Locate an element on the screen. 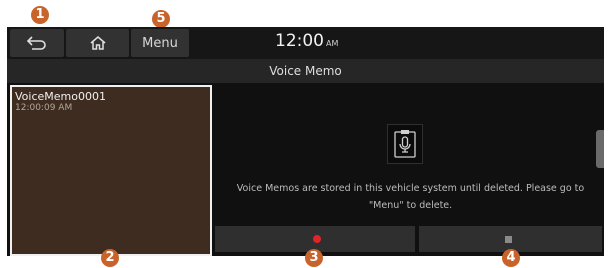 The height and width of the screenshot is (268, 608). back-button is located at coordinates (37, 43).